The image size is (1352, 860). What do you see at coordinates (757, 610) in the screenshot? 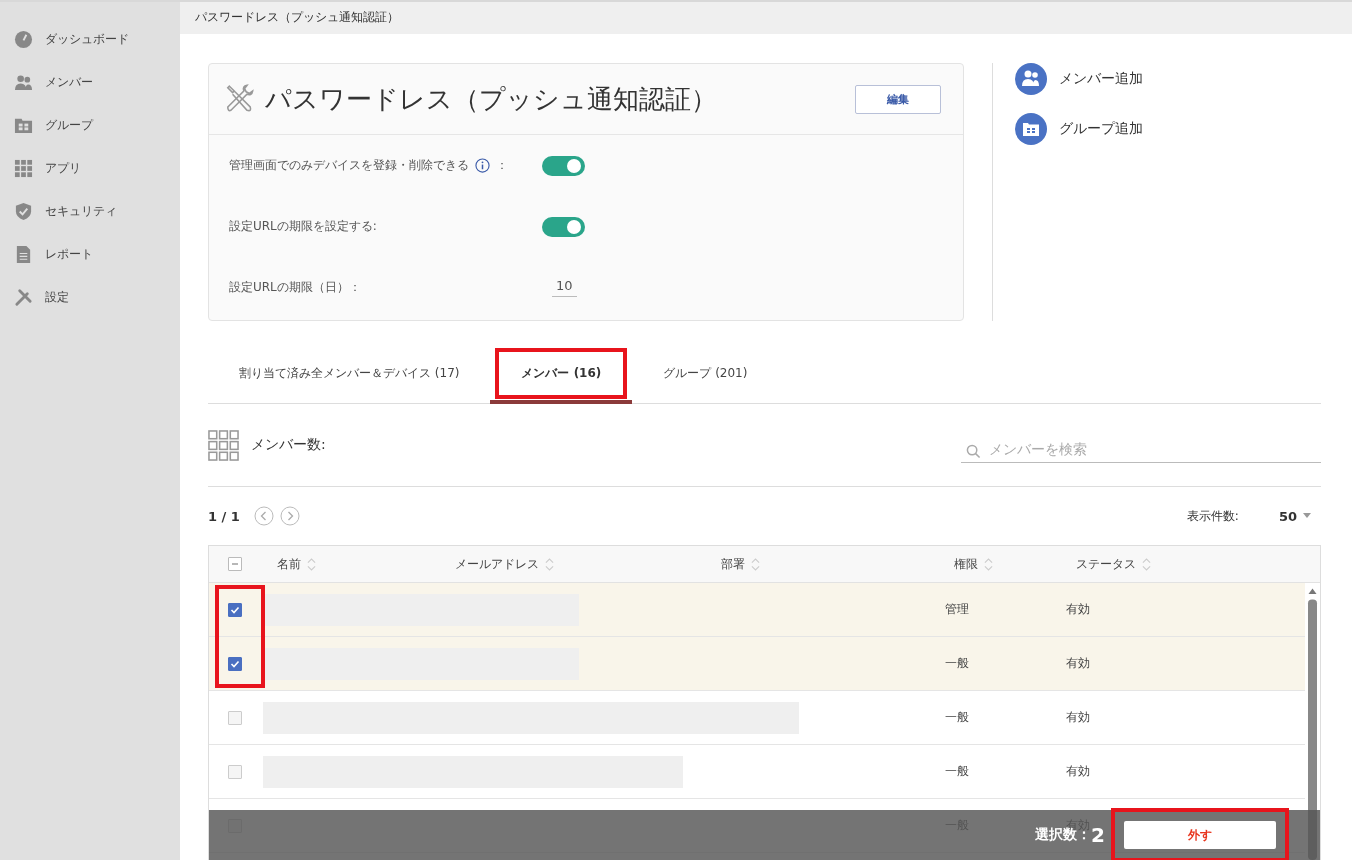
I see `table-row: 管理 有効` at bounding box center [757, 610].